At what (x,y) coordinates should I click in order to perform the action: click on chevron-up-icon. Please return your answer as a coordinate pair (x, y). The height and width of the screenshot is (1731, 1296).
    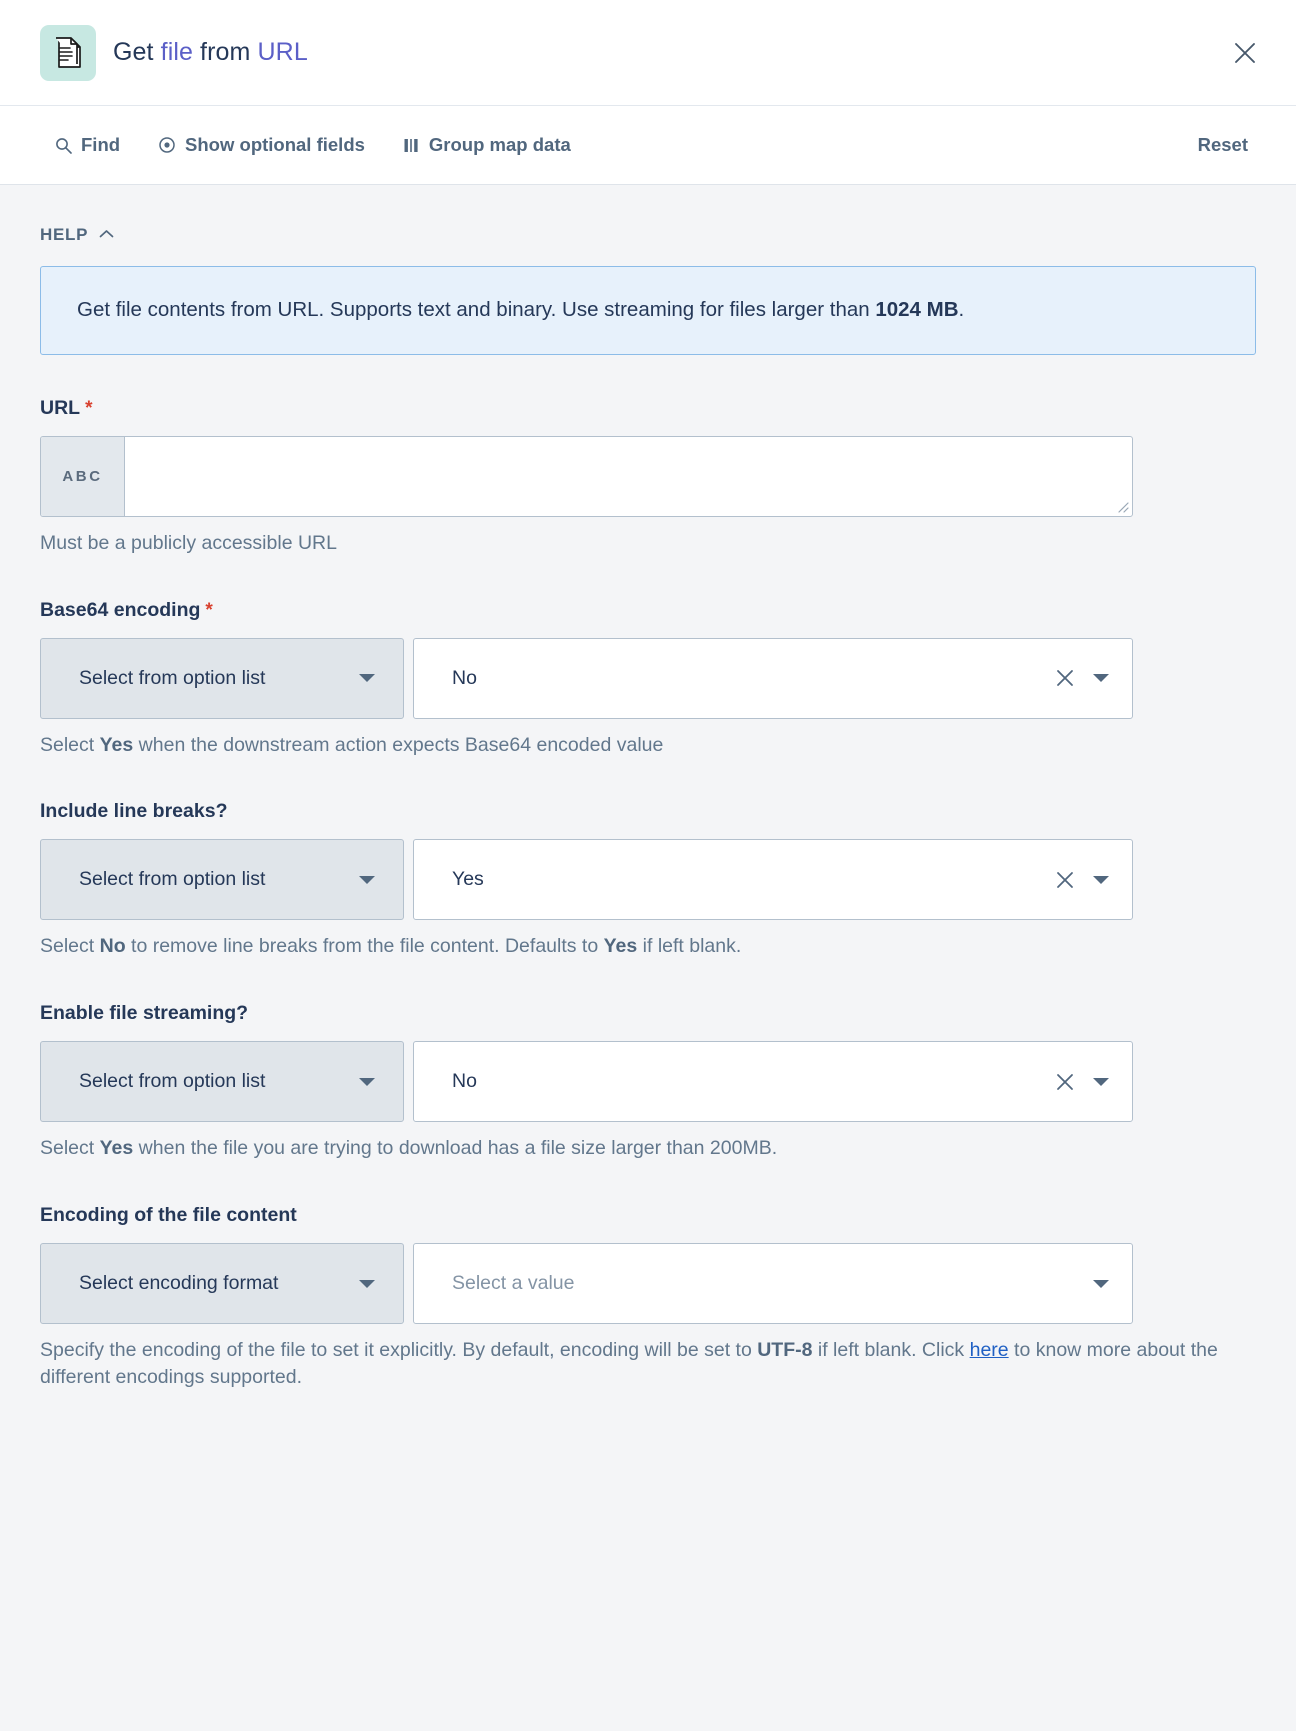
    Looking at the image, I should click on (106, 235).